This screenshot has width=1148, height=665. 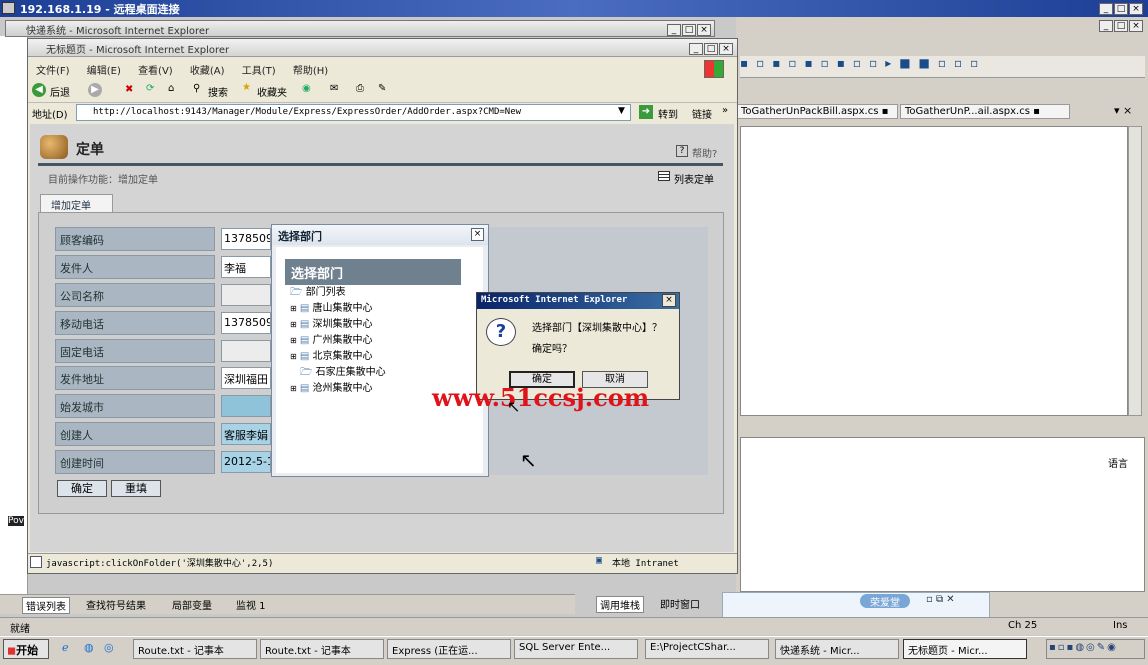 What do you see at coordinates (60, 91) in the screenshot?
I see `back-button: 后退` at bounding box center [60, 91].